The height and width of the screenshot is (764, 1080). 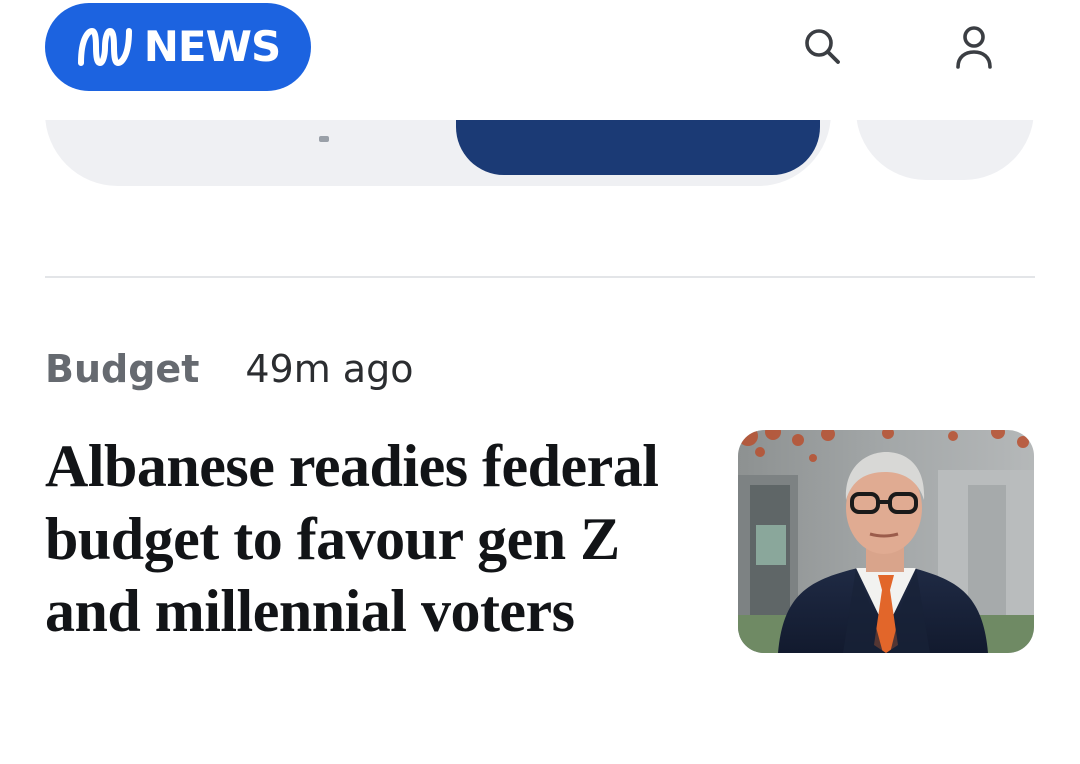 I want to click on story-thumbnail, so click(x=886, y=541).